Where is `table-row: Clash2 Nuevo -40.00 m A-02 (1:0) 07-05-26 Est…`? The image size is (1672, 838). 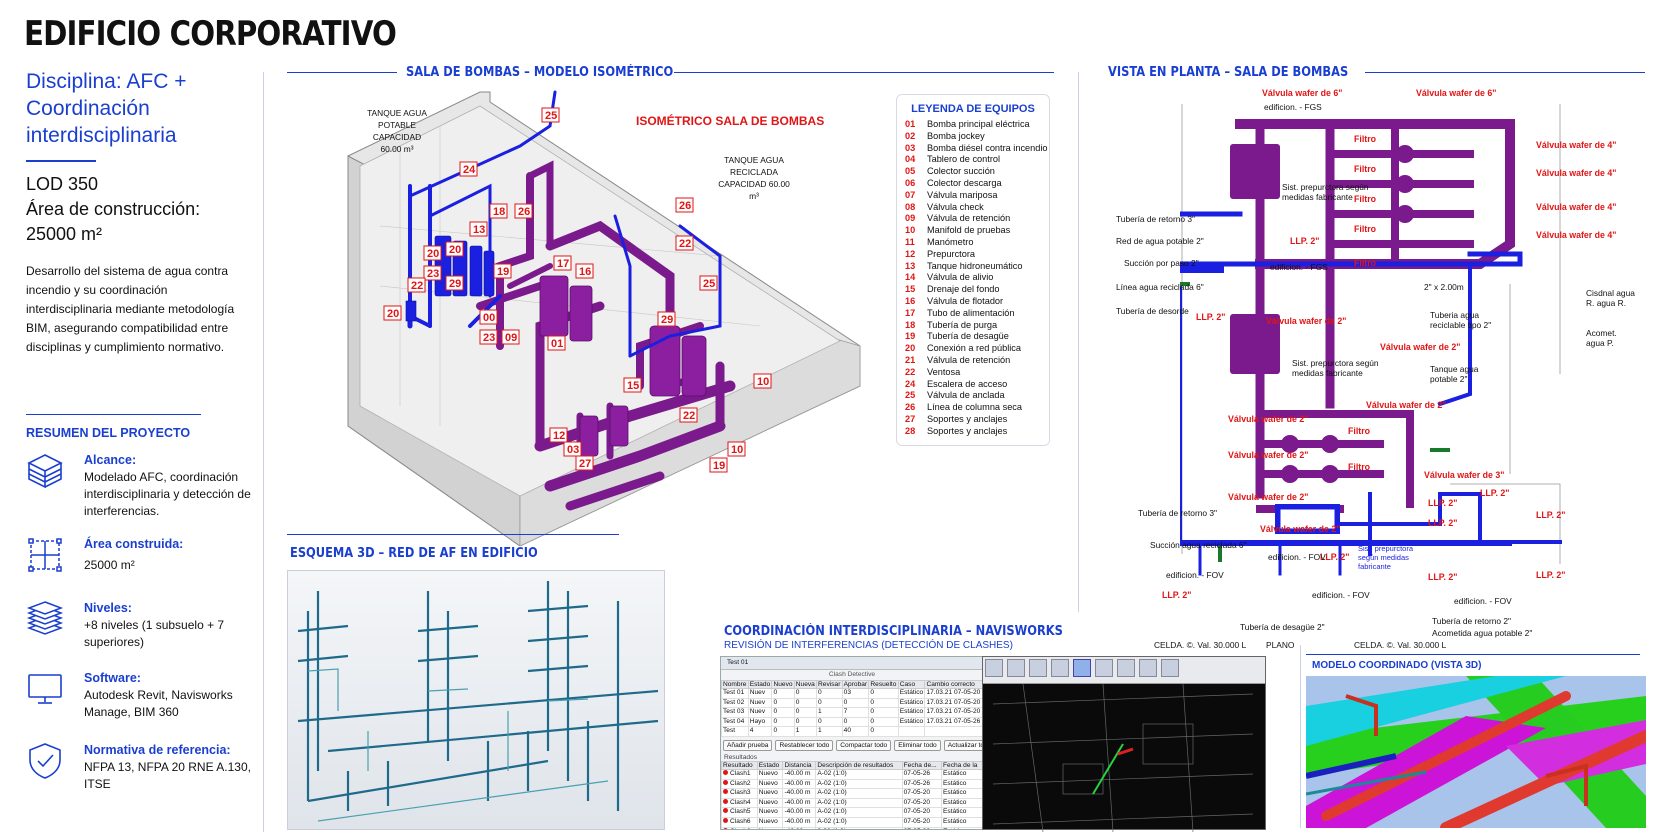
table-row: Clash2 Nuevo -40.00 m A-02 (1:0) 07-05-26 Est… is located at coordinates (852, 784).